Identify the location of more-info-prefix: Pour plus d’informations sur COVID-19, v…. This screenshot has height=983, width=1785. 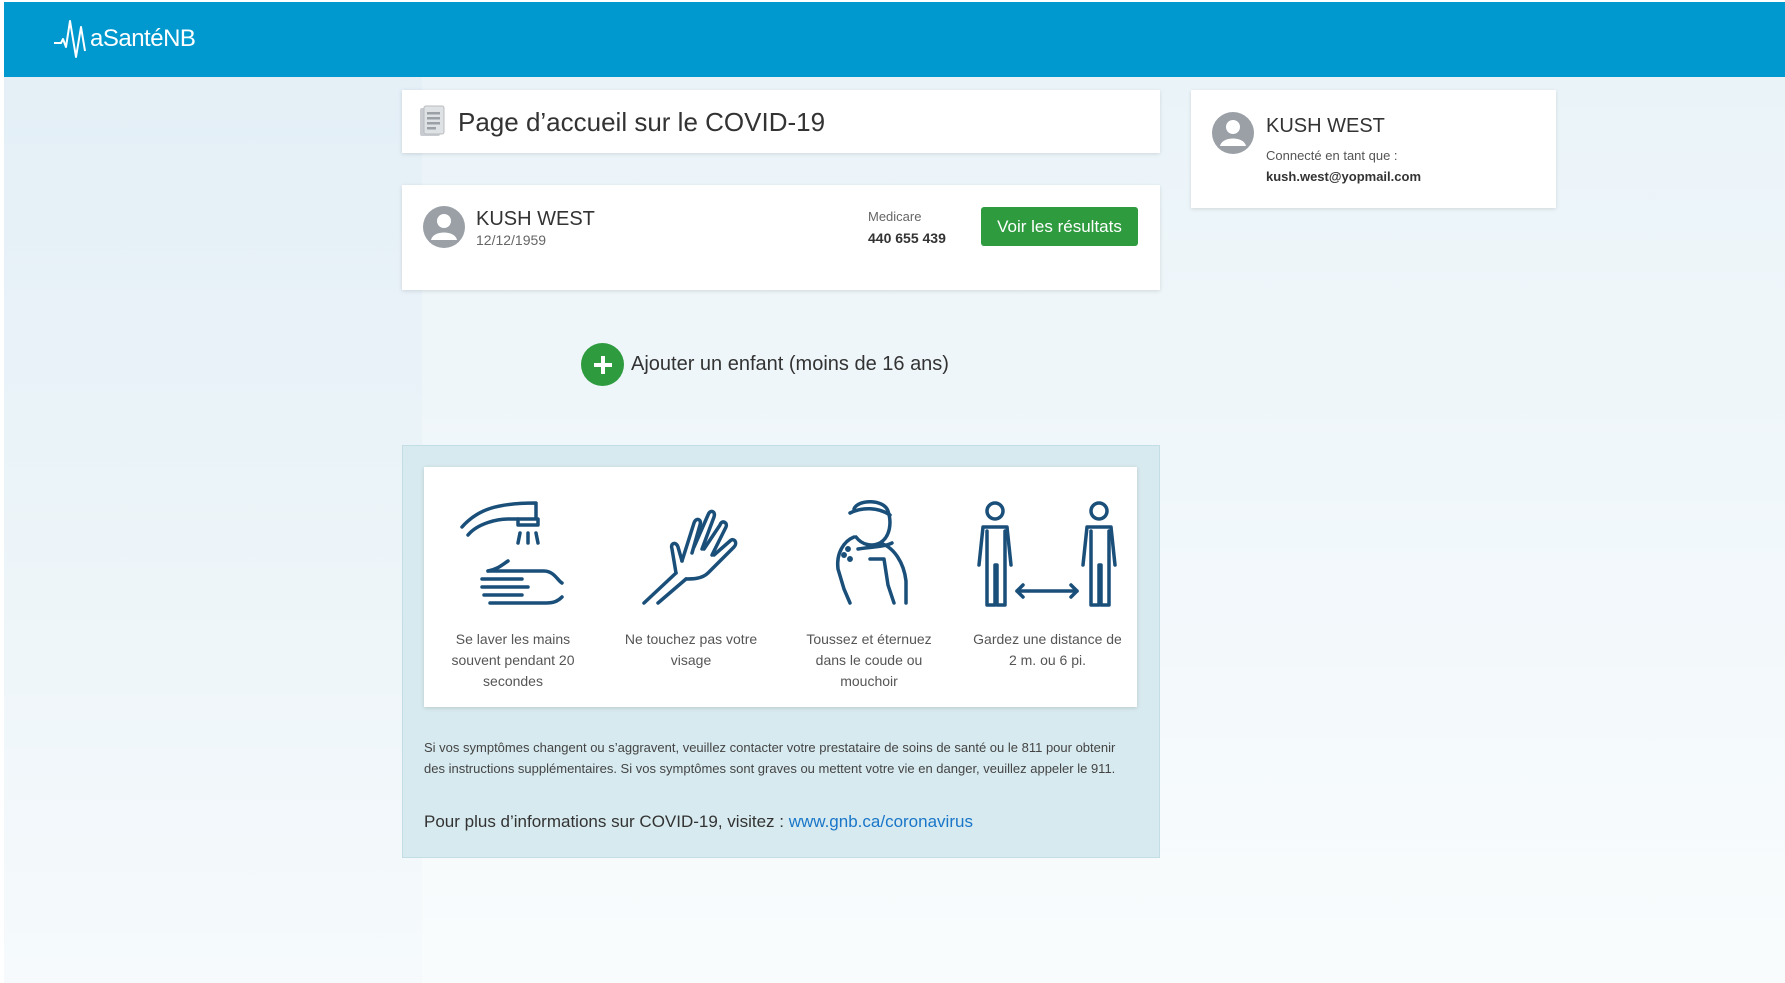
(606, 821).